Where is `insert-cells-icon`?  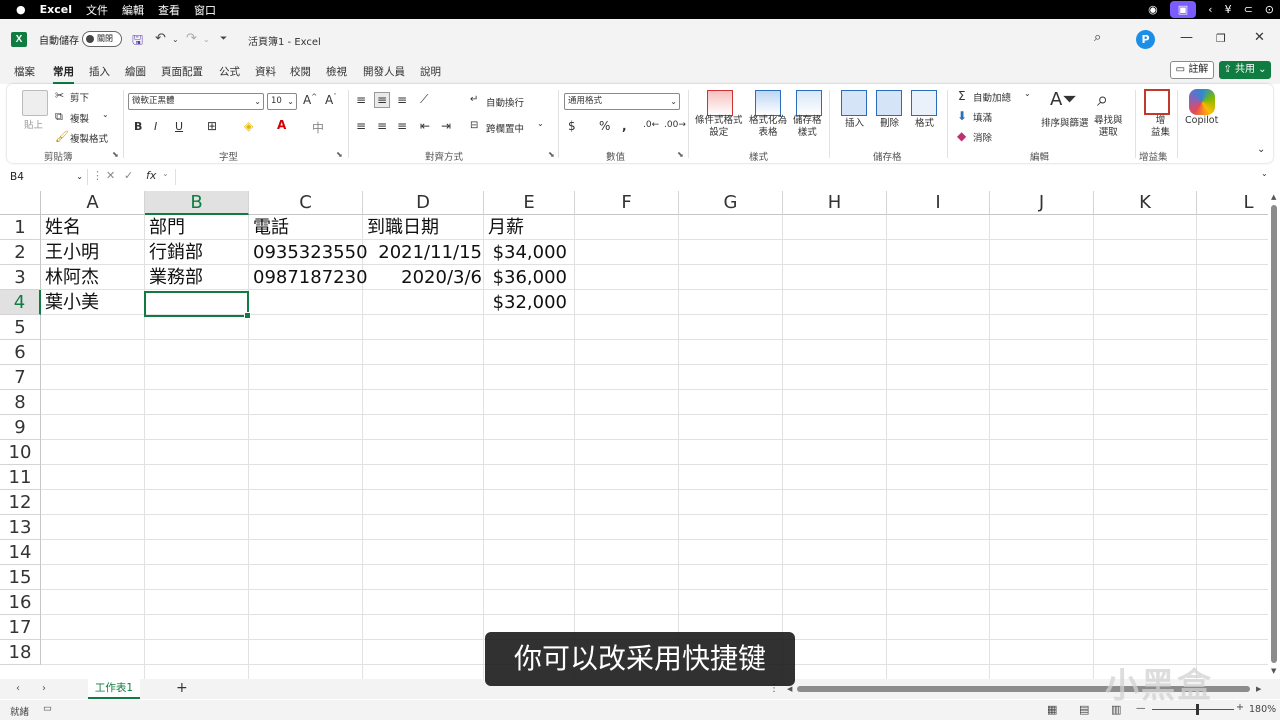 insert-cells-icon is located at coordinates (854, 103).